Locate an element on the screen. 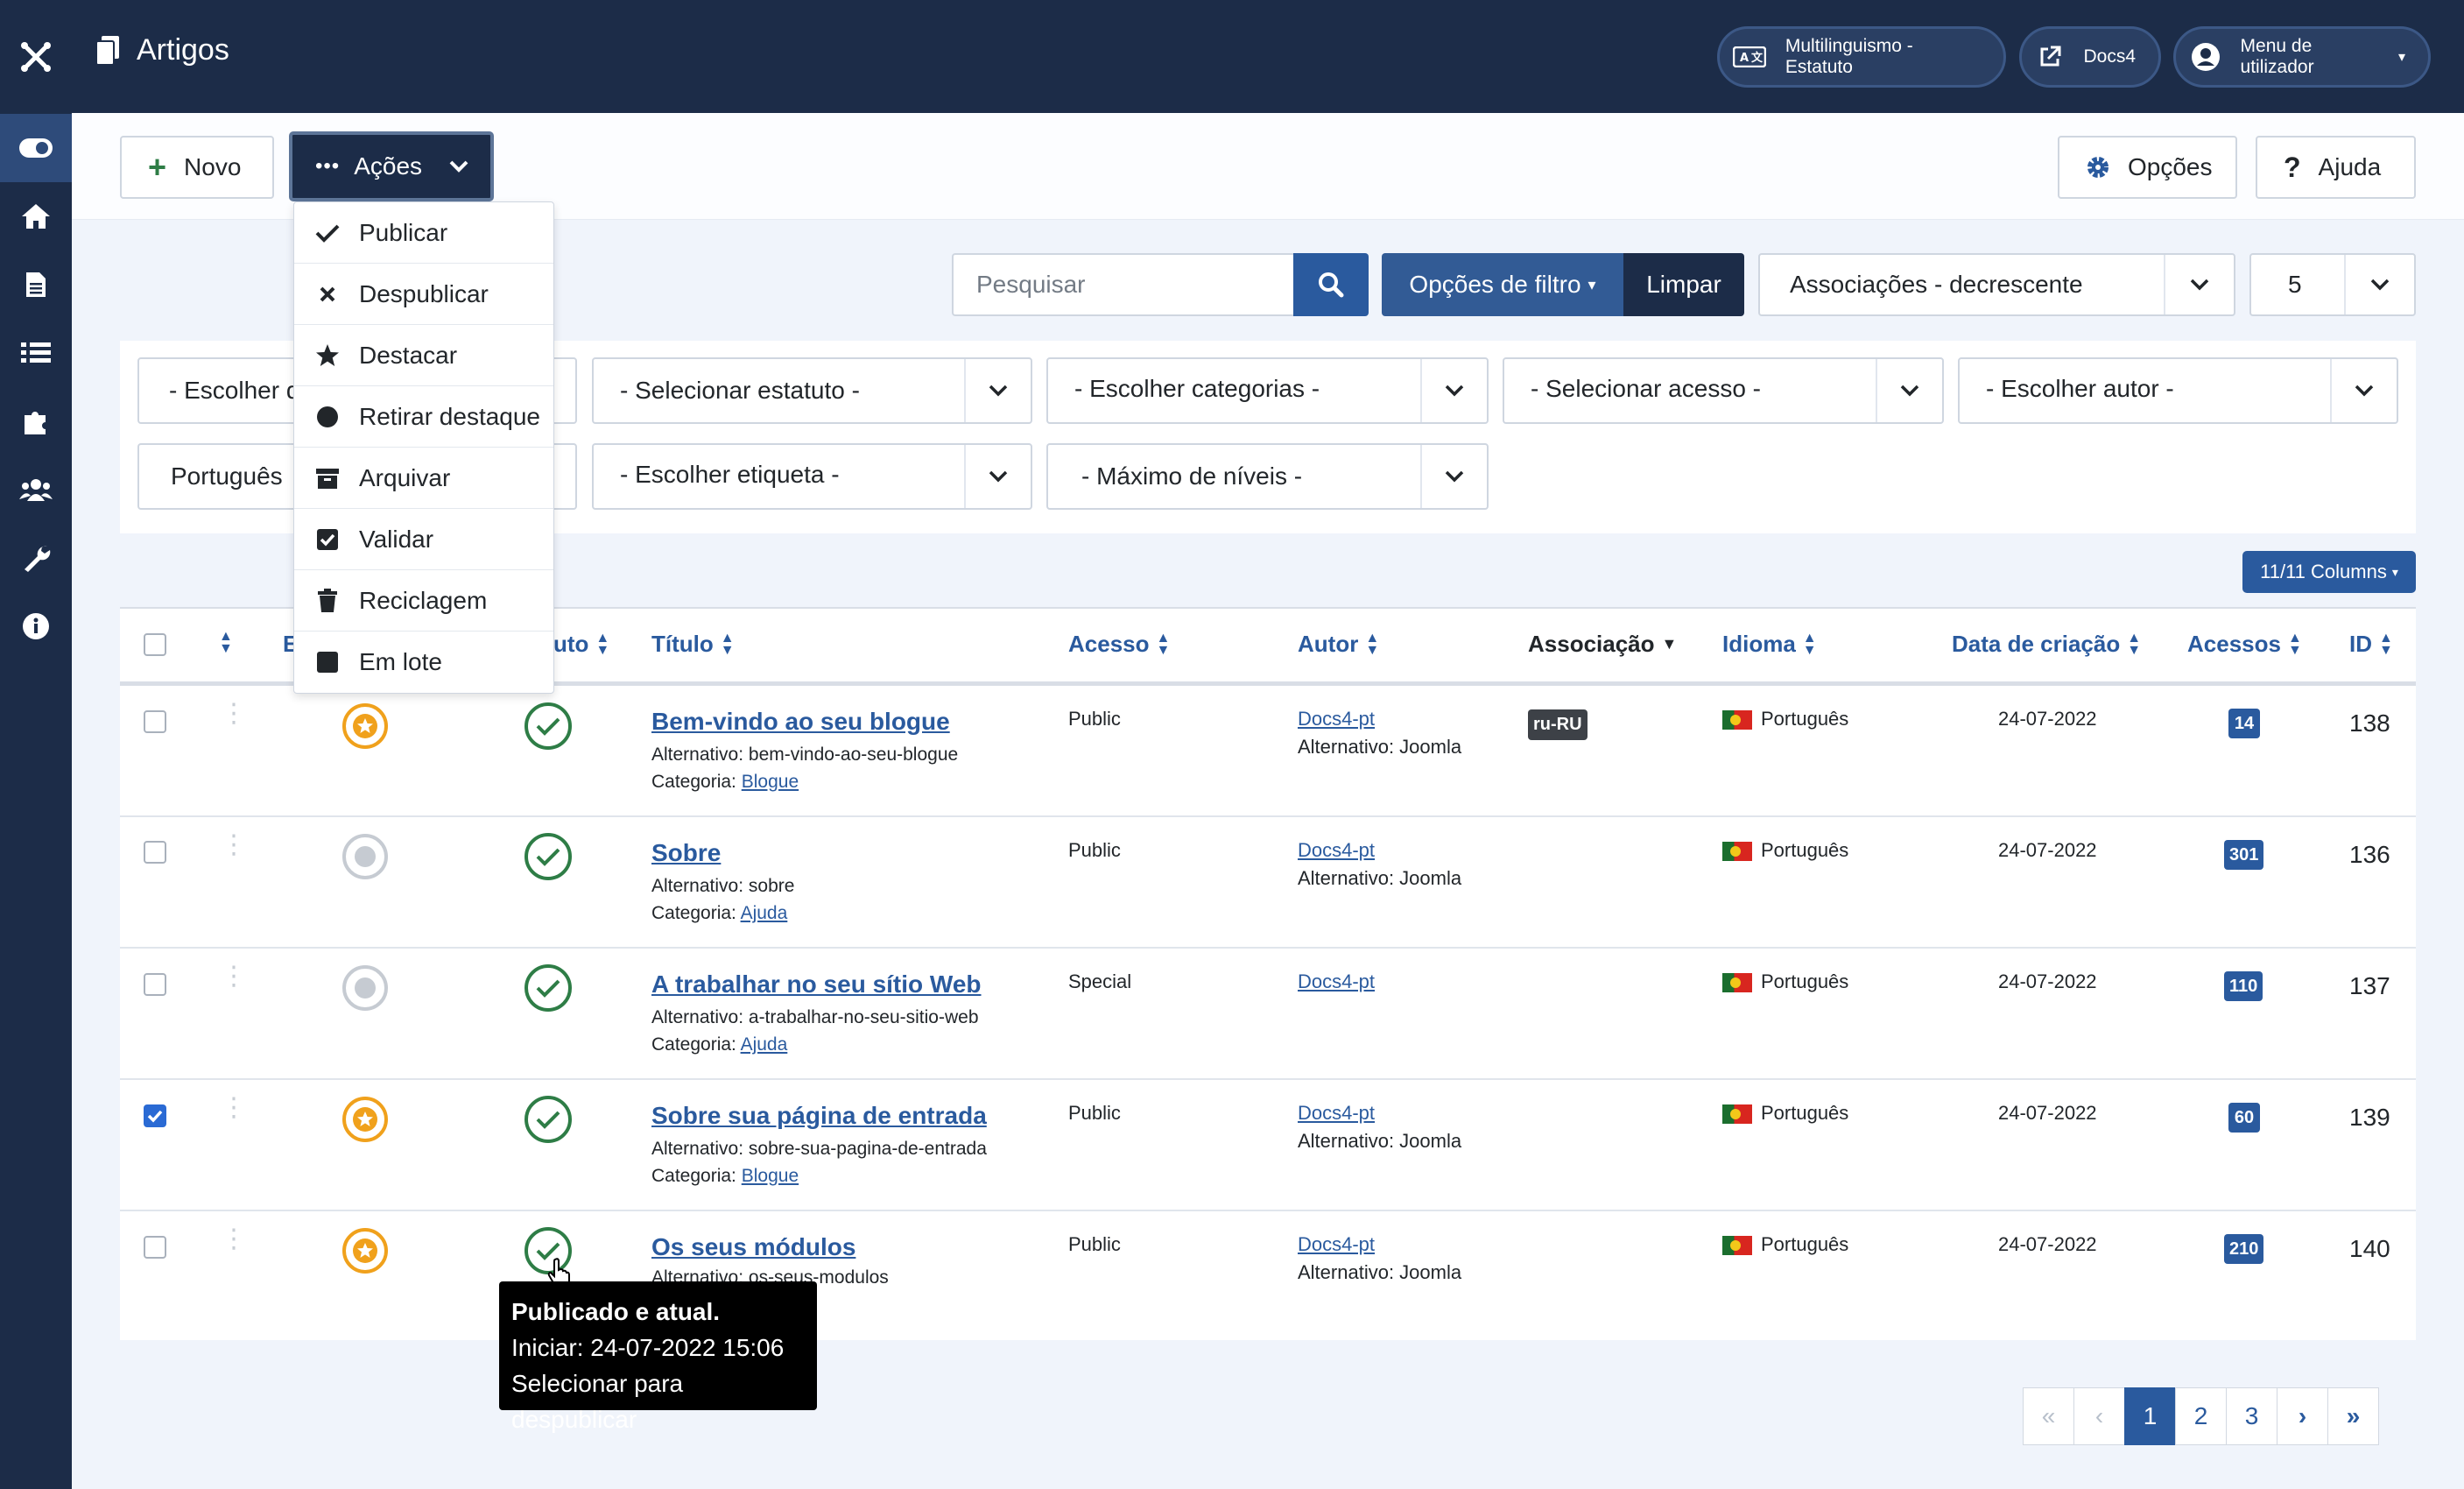 The height and width of the screenshot is (1489, 2464). menu-item-batch: Em lote is located at coordinates (423, 662).